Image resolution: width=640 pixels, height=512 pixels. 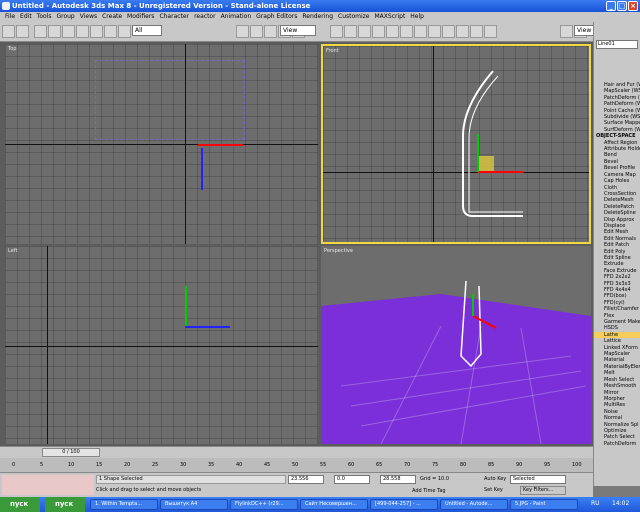 What do you see at coordinates (417, 16) in the screenshot?
I see `menu-help: Help` at bounding box center [417, 16].